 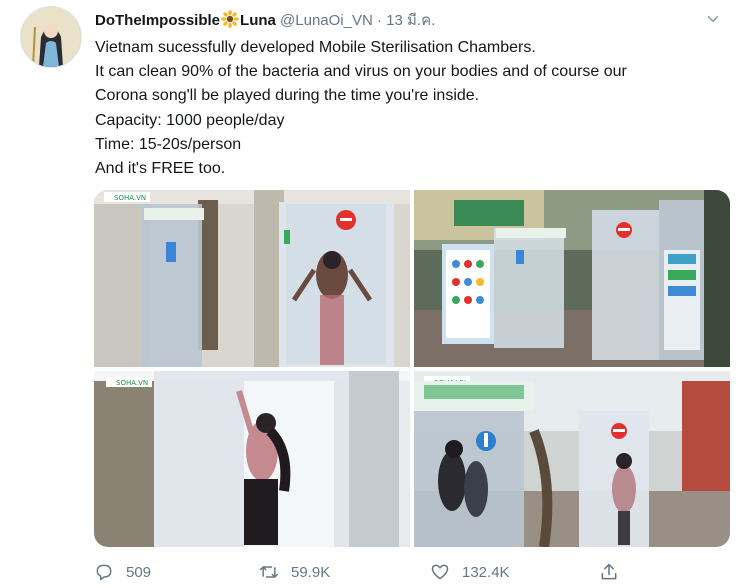 I want to click on photo-4: SOHA.VN, so click(x=572, y=459).